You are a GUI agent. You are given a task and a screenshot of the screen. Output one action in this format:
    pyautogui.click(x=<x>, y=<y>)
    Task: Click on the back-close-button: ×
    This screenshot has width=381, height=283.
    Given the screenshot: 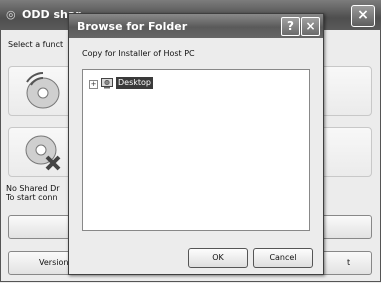 What is the action you would take?
    pyautogui.click(x=363, y=16)
    